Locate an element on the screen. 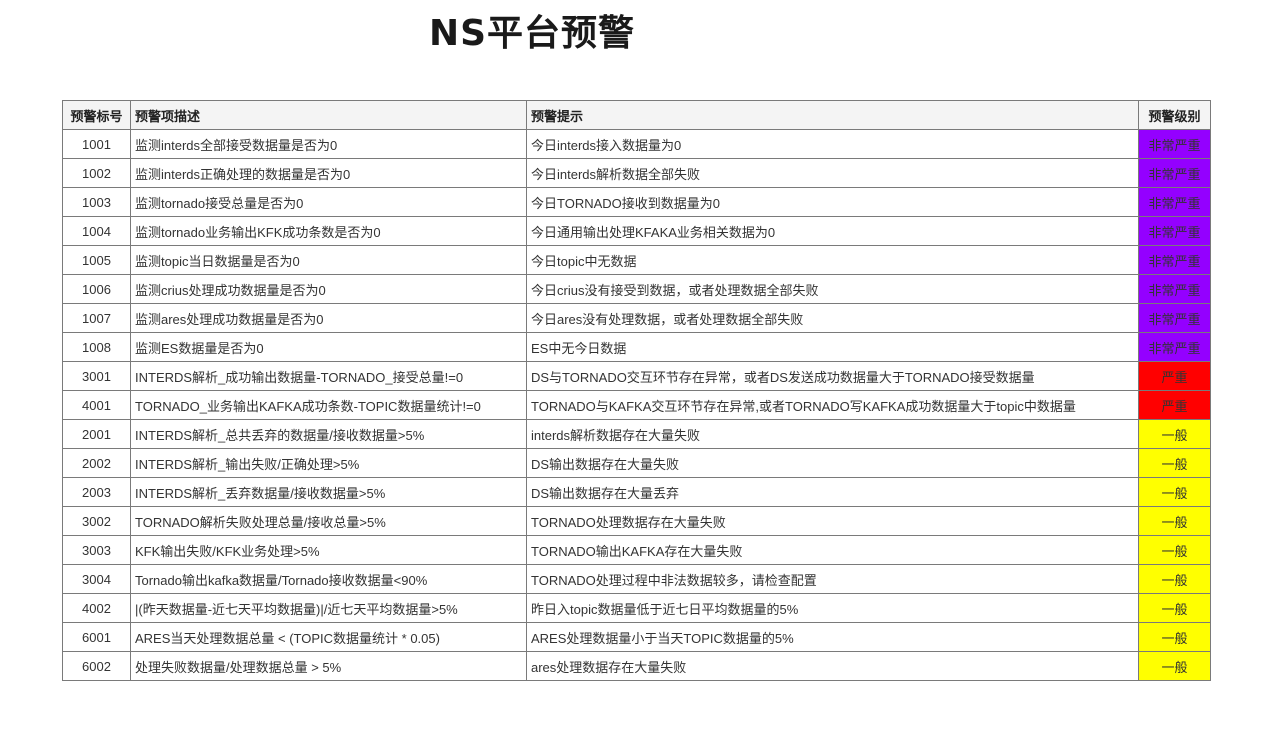  alert-id-cell: 3004 is located at coordinates (96, 579).